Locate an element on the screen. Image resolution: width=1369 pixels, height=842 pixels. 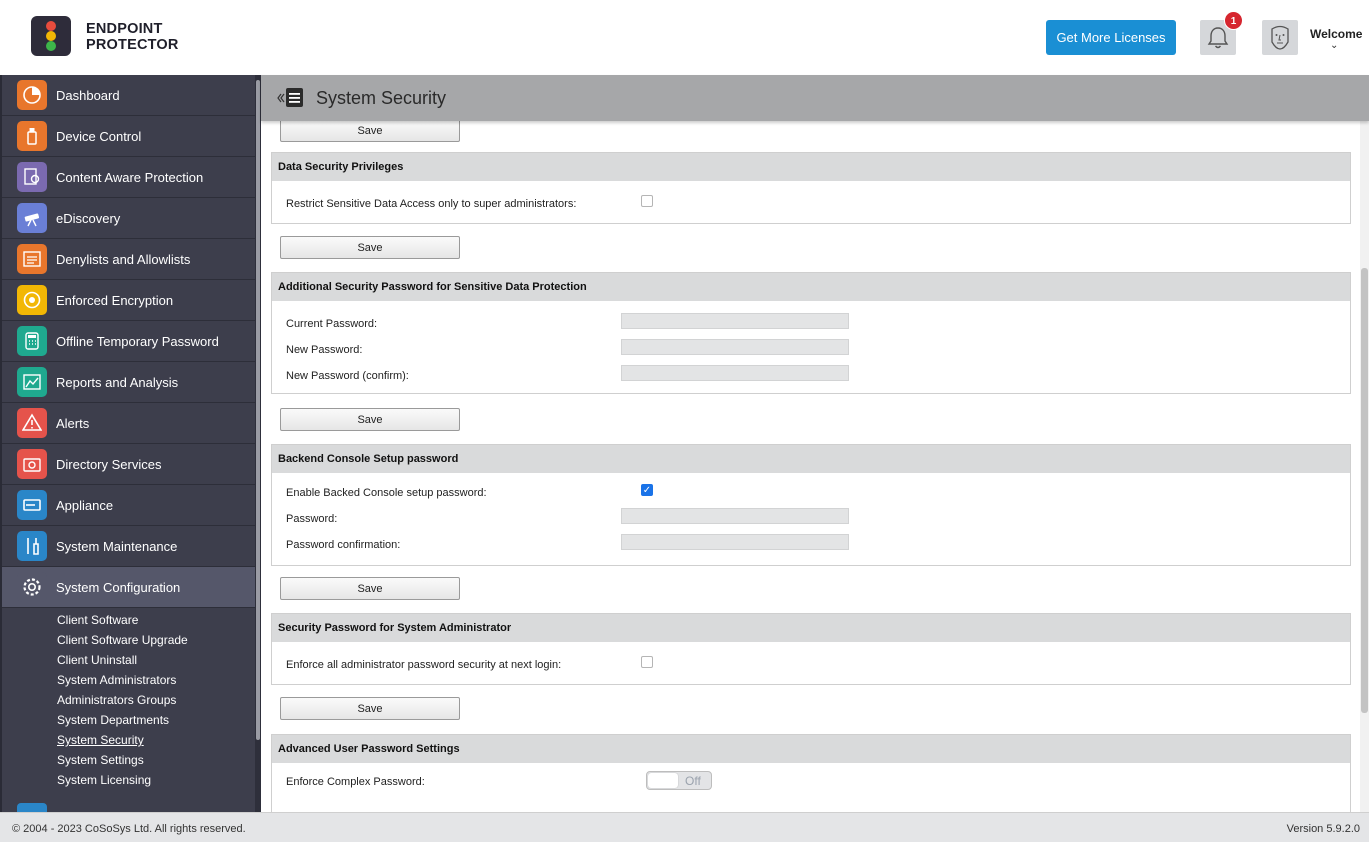
sidebar-item-content-aware-protection: Content Aware Protection is located at coordinates (131, 177).